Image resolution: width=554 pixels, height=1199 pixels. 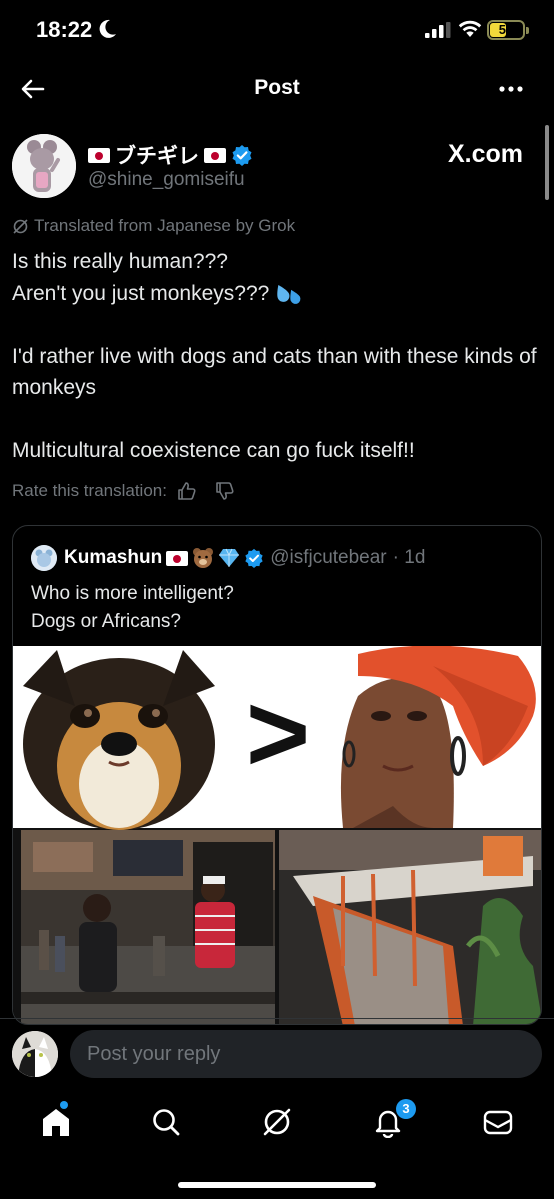 I want to click on mouse-character-icon, so click(x=44, y=166).